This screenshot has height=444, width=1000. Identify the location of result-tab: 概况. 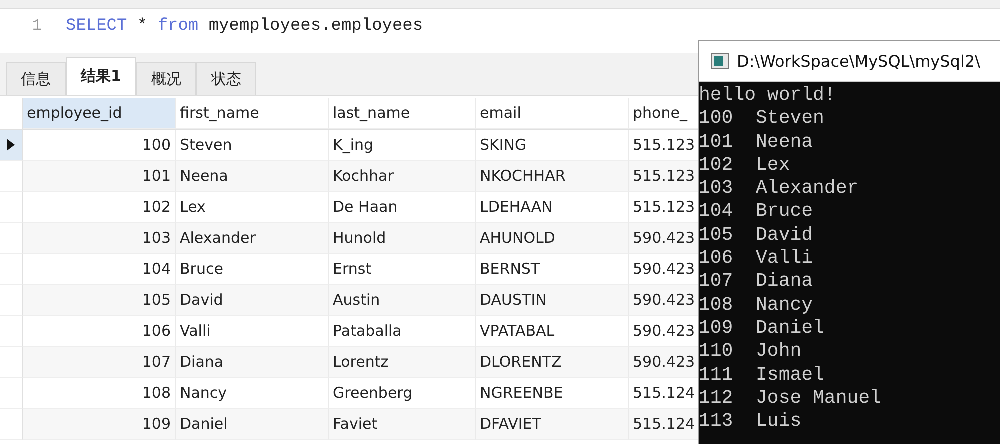
(166, 78).